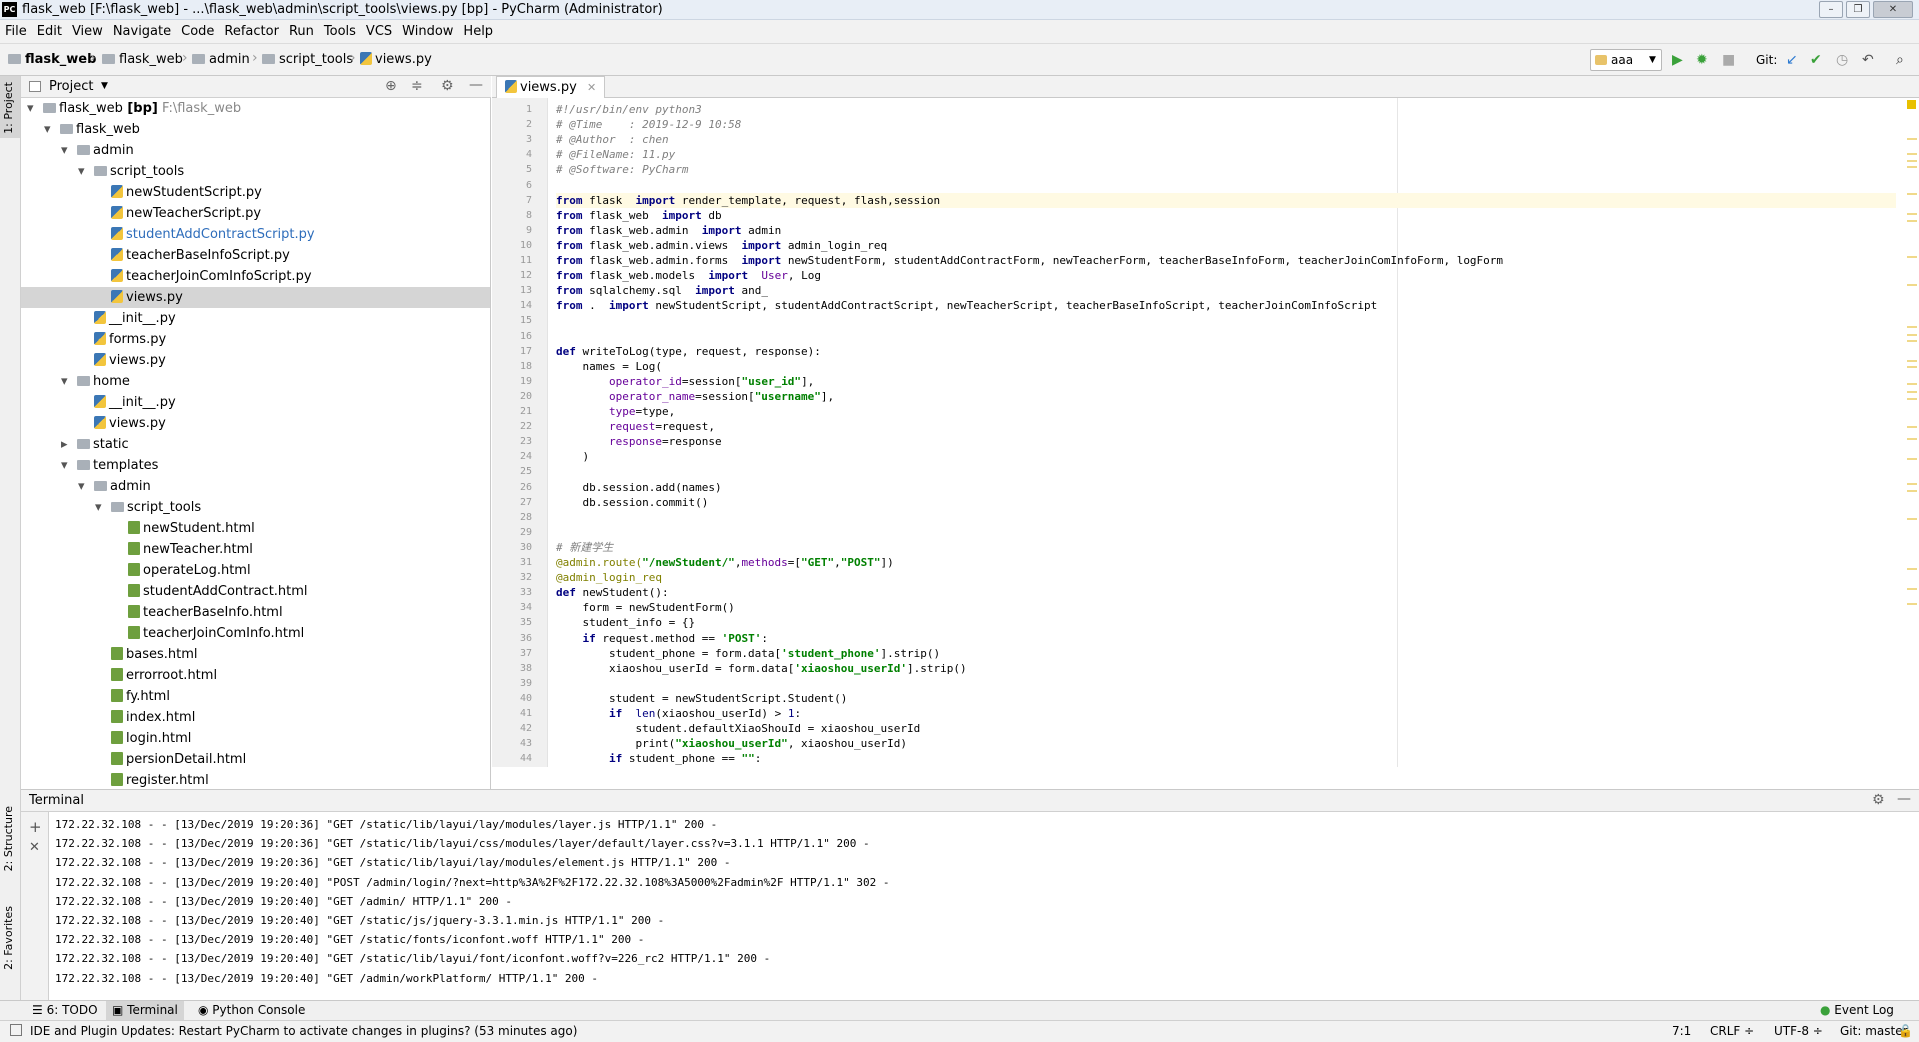 Image resolution: width=1919 pixels, height=1042 pixels. What do you see at coordinates (255, 717) in the screenshot?
I see `tree-file: index.html` at bounding box center [255, 717].